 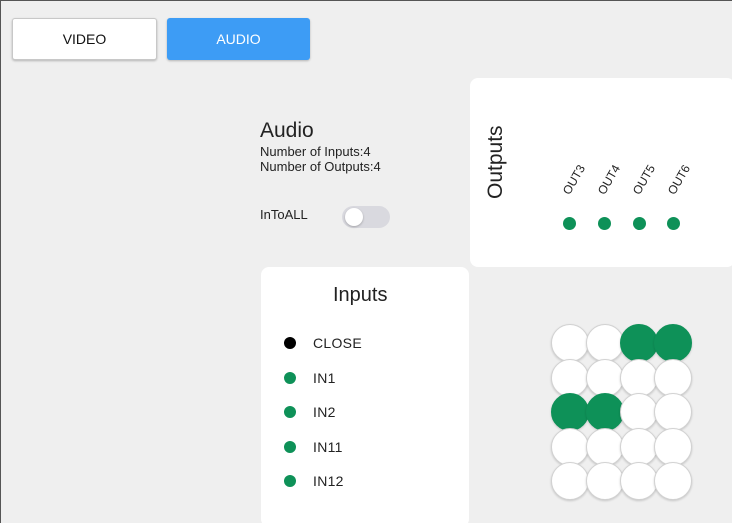 I want to click on outputs-title: Outputs, so click(x=495, y=162).